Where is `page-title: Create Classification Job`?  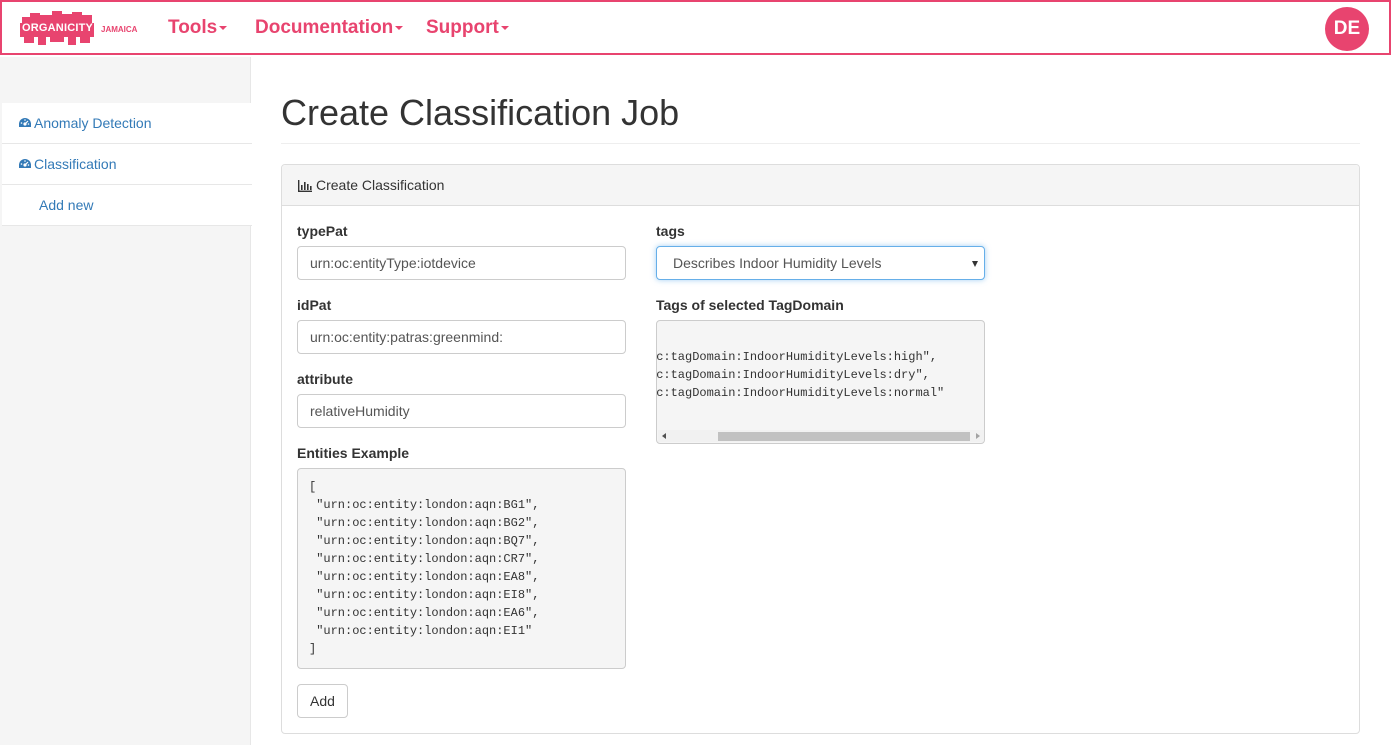 page-title: Create Classification Job is located at coordinates (480, 112).